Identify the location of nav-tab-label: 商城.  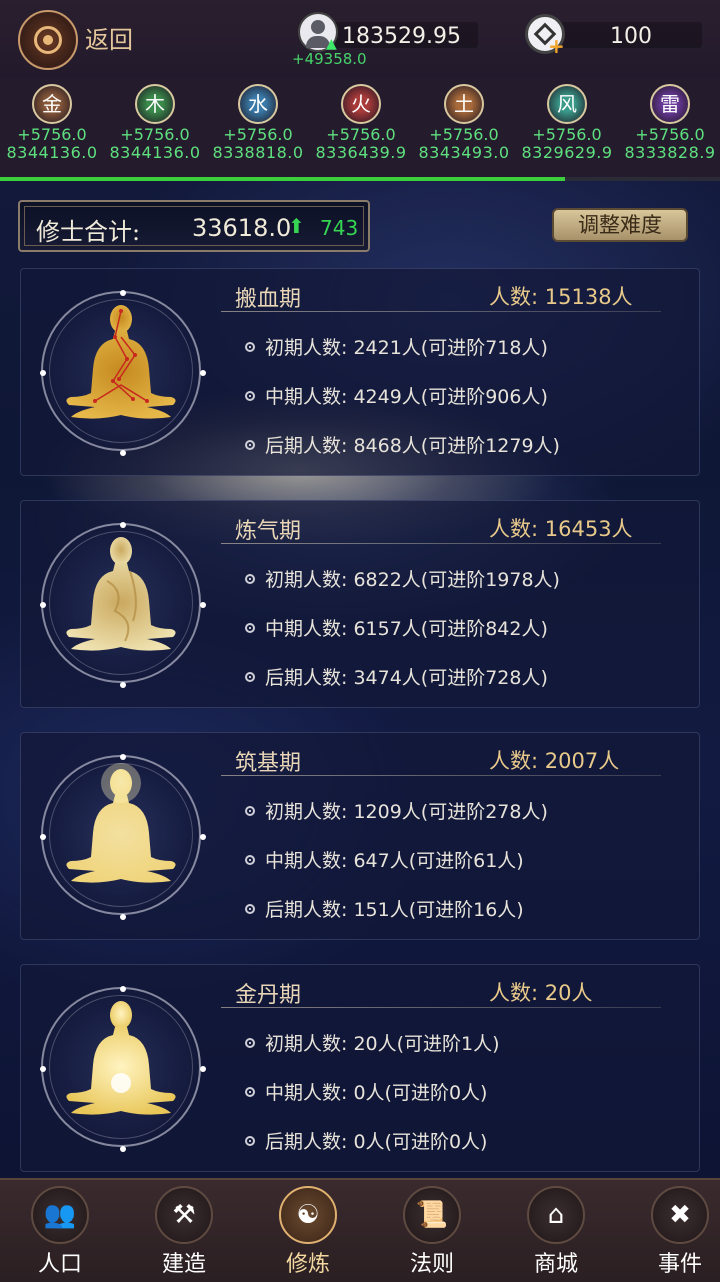
(555, 1264).